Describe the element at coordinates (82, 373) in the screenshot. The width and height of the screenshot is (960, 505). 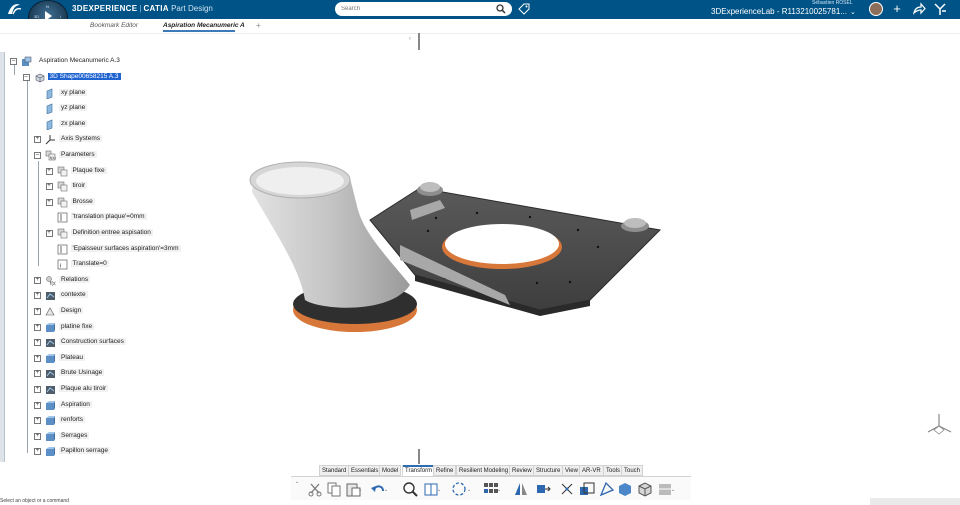
I see `tree-item-label: Brute Usinage` at that location.